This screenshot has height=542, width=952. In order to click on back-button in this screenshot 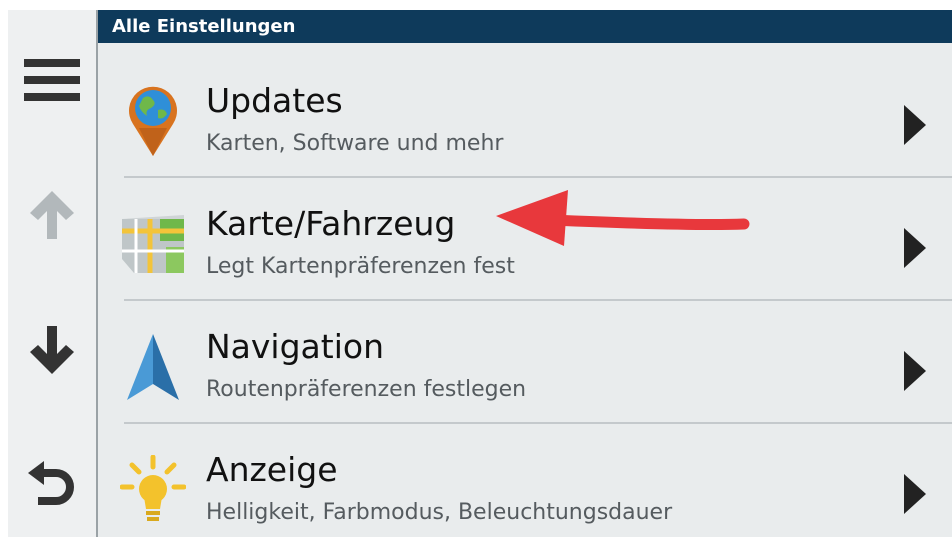, I will do `click(52, 483)`.